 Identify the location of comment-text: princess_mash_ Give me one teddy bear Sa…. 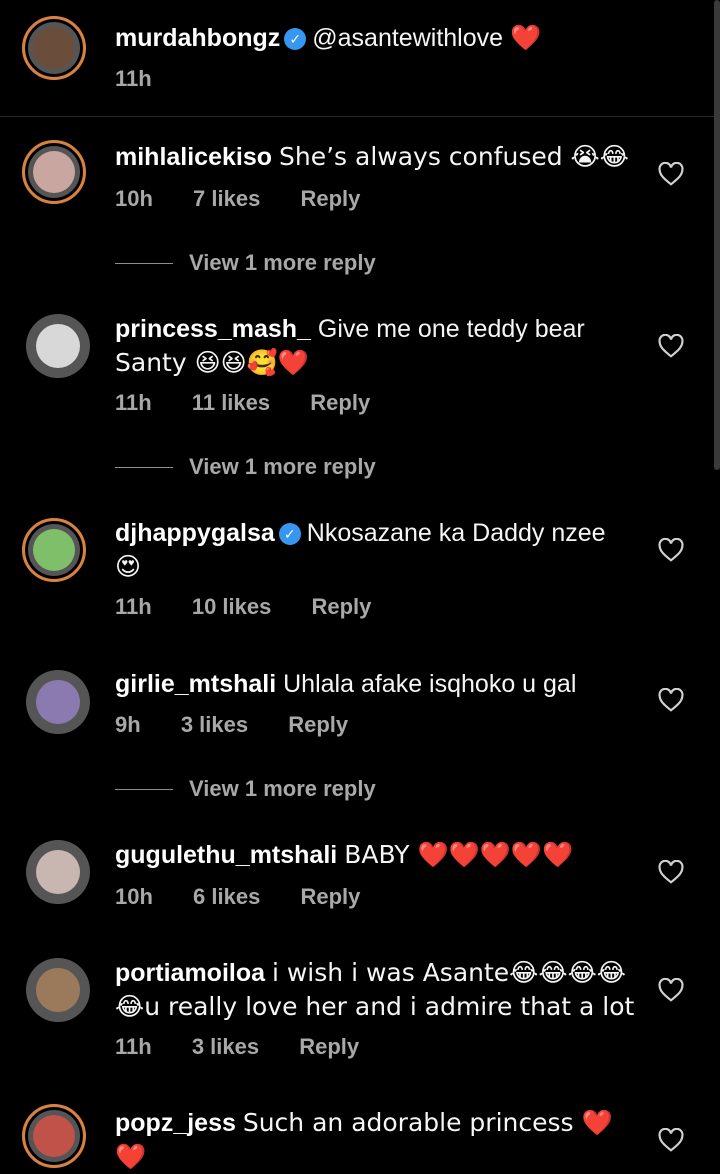
(377, 346).